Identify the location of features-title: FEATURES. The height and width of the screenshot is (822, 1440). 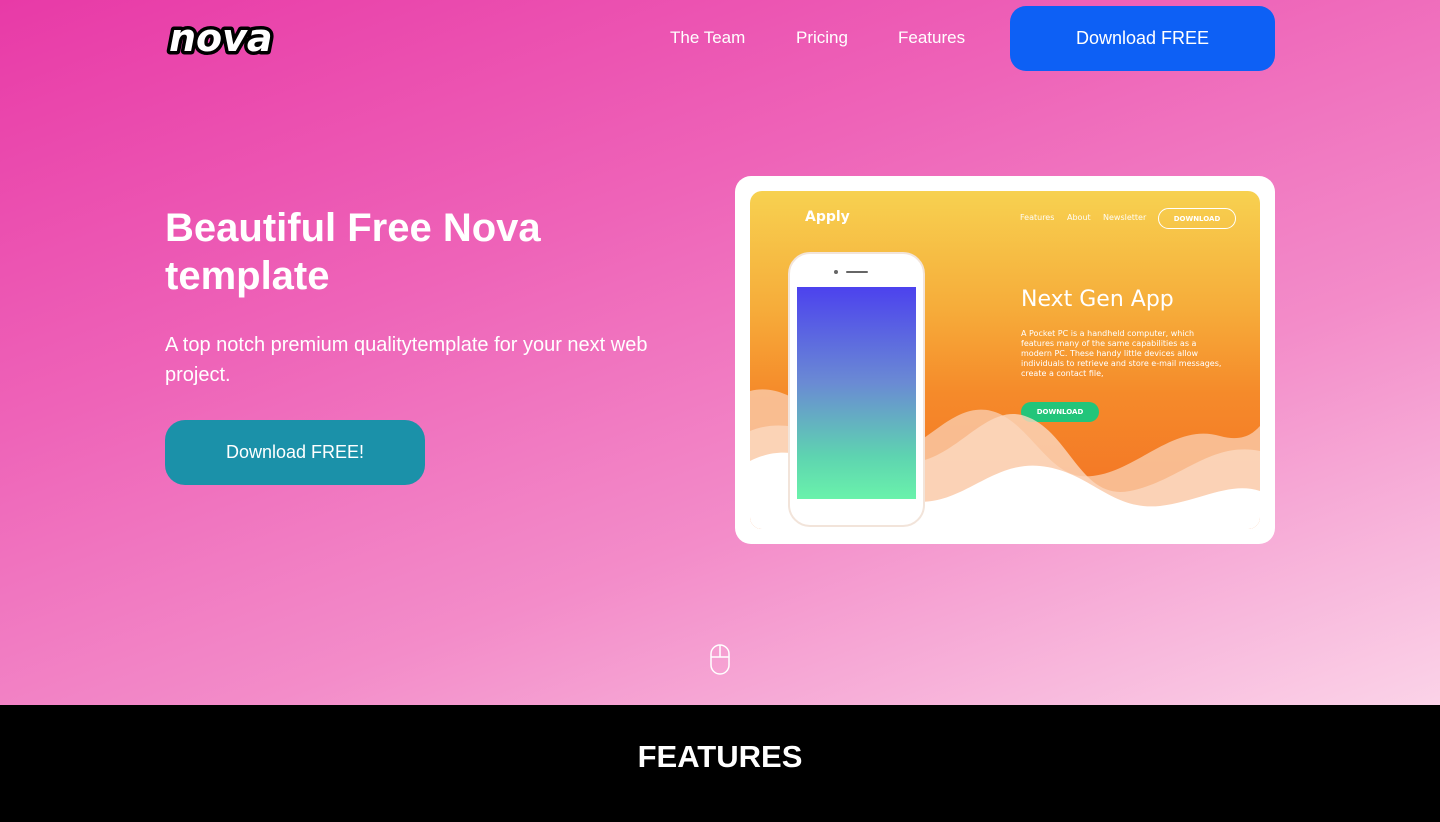
(720, 756).